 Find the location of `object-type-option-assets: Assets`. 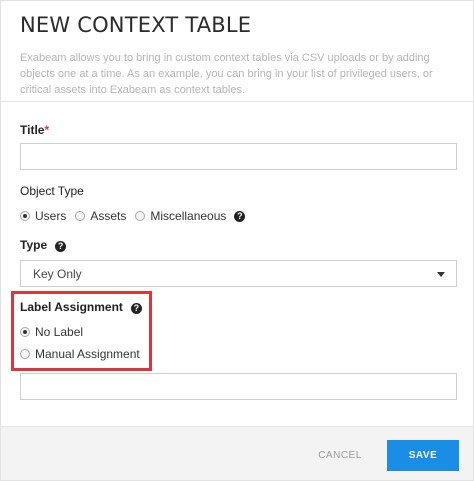

object-type-option-assets: Assets is located at coordinates (100, 216).